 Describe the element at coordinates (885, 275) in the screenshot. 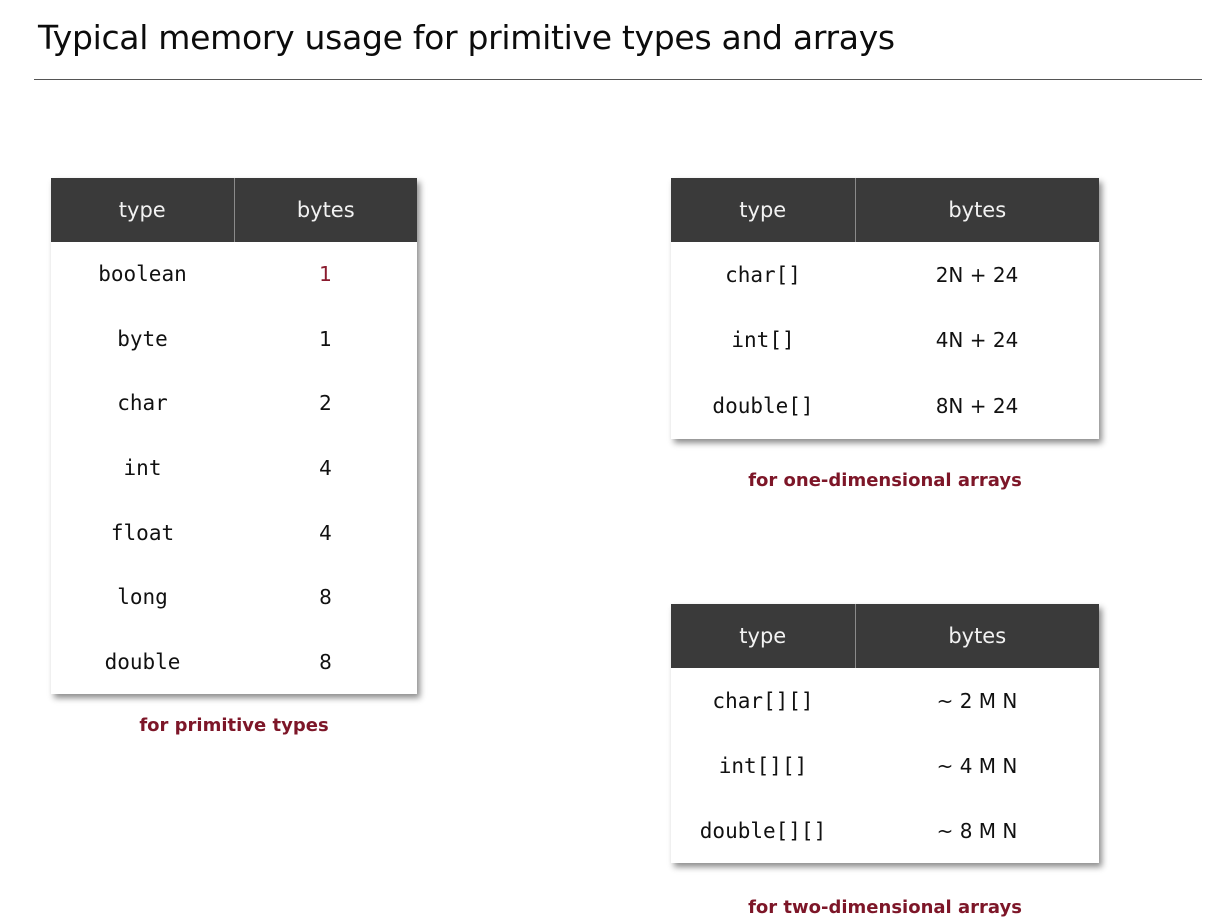

I see `table-row: char[] 2N + 24` at that location.